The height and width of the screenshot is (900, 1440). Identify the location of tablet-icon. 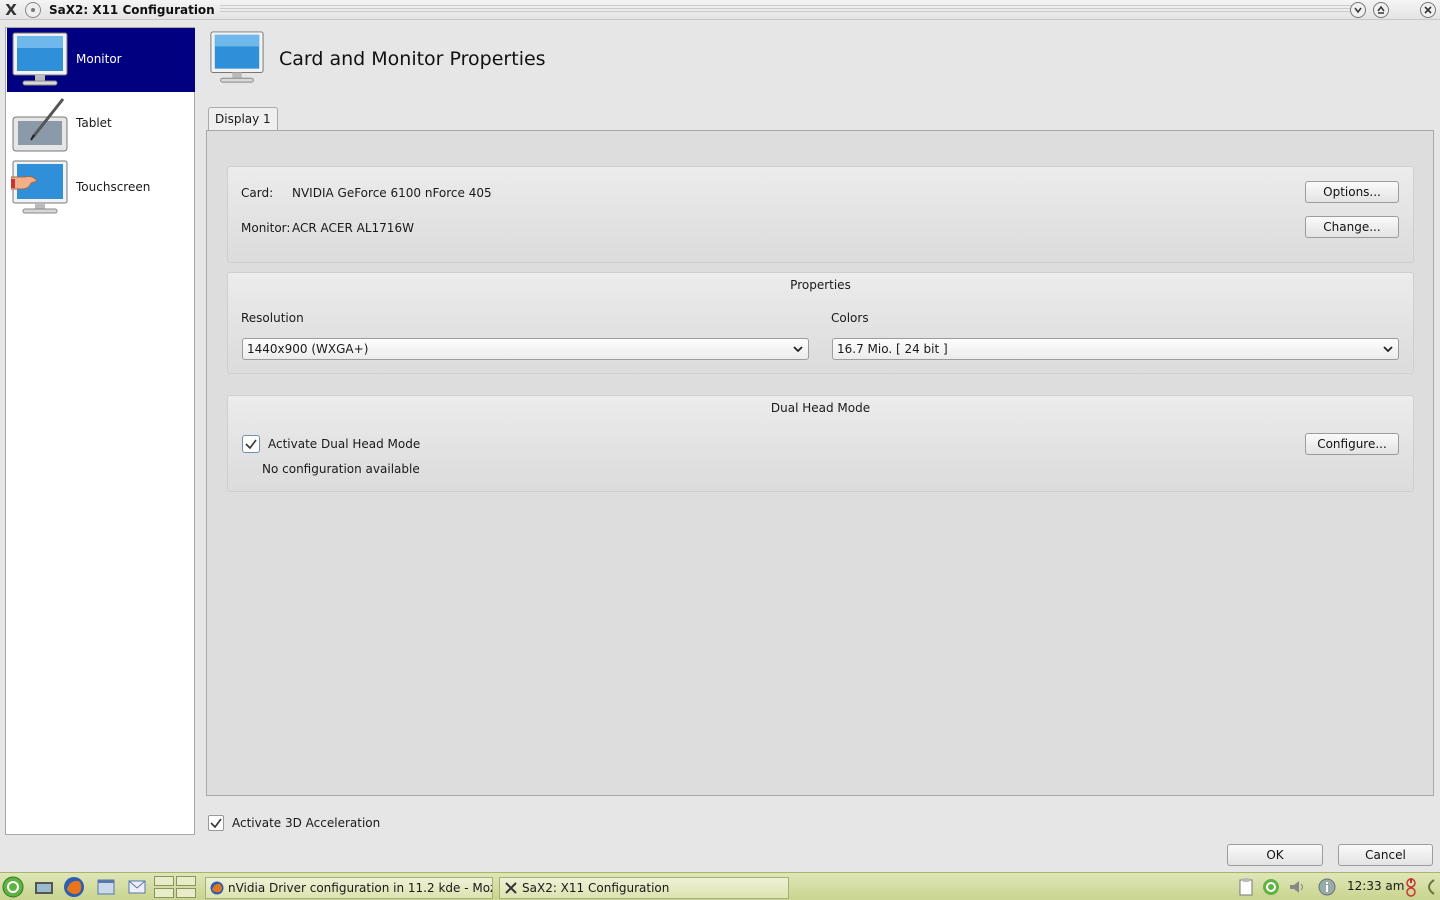
(40, 125).